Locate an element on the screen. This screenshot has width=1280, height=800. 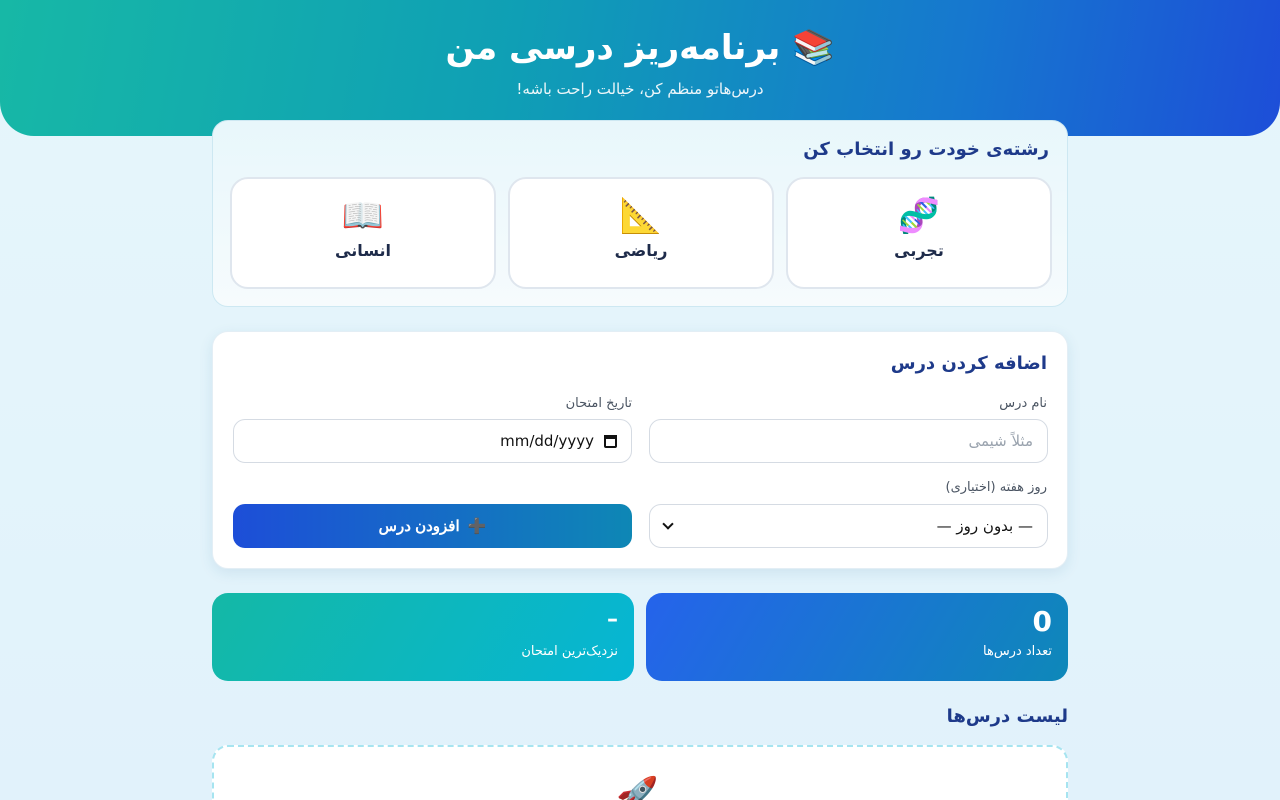
field-option-riazi: 📐 ریاضی is located at coordinates (641, 233).